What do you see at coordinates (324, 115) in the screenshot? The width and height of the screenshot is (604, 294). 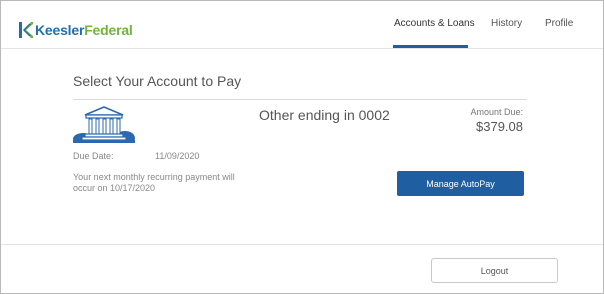 I see `account-name: Other ending in 0002` at bounding box center [324, 115].